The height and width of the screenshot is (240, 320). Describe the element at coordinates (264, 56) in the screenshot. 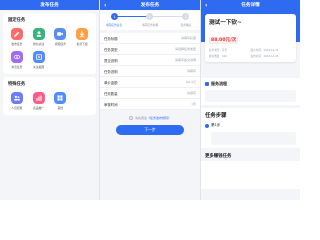

I see `meta-published: 发布时间：2023-12-01` at that location.